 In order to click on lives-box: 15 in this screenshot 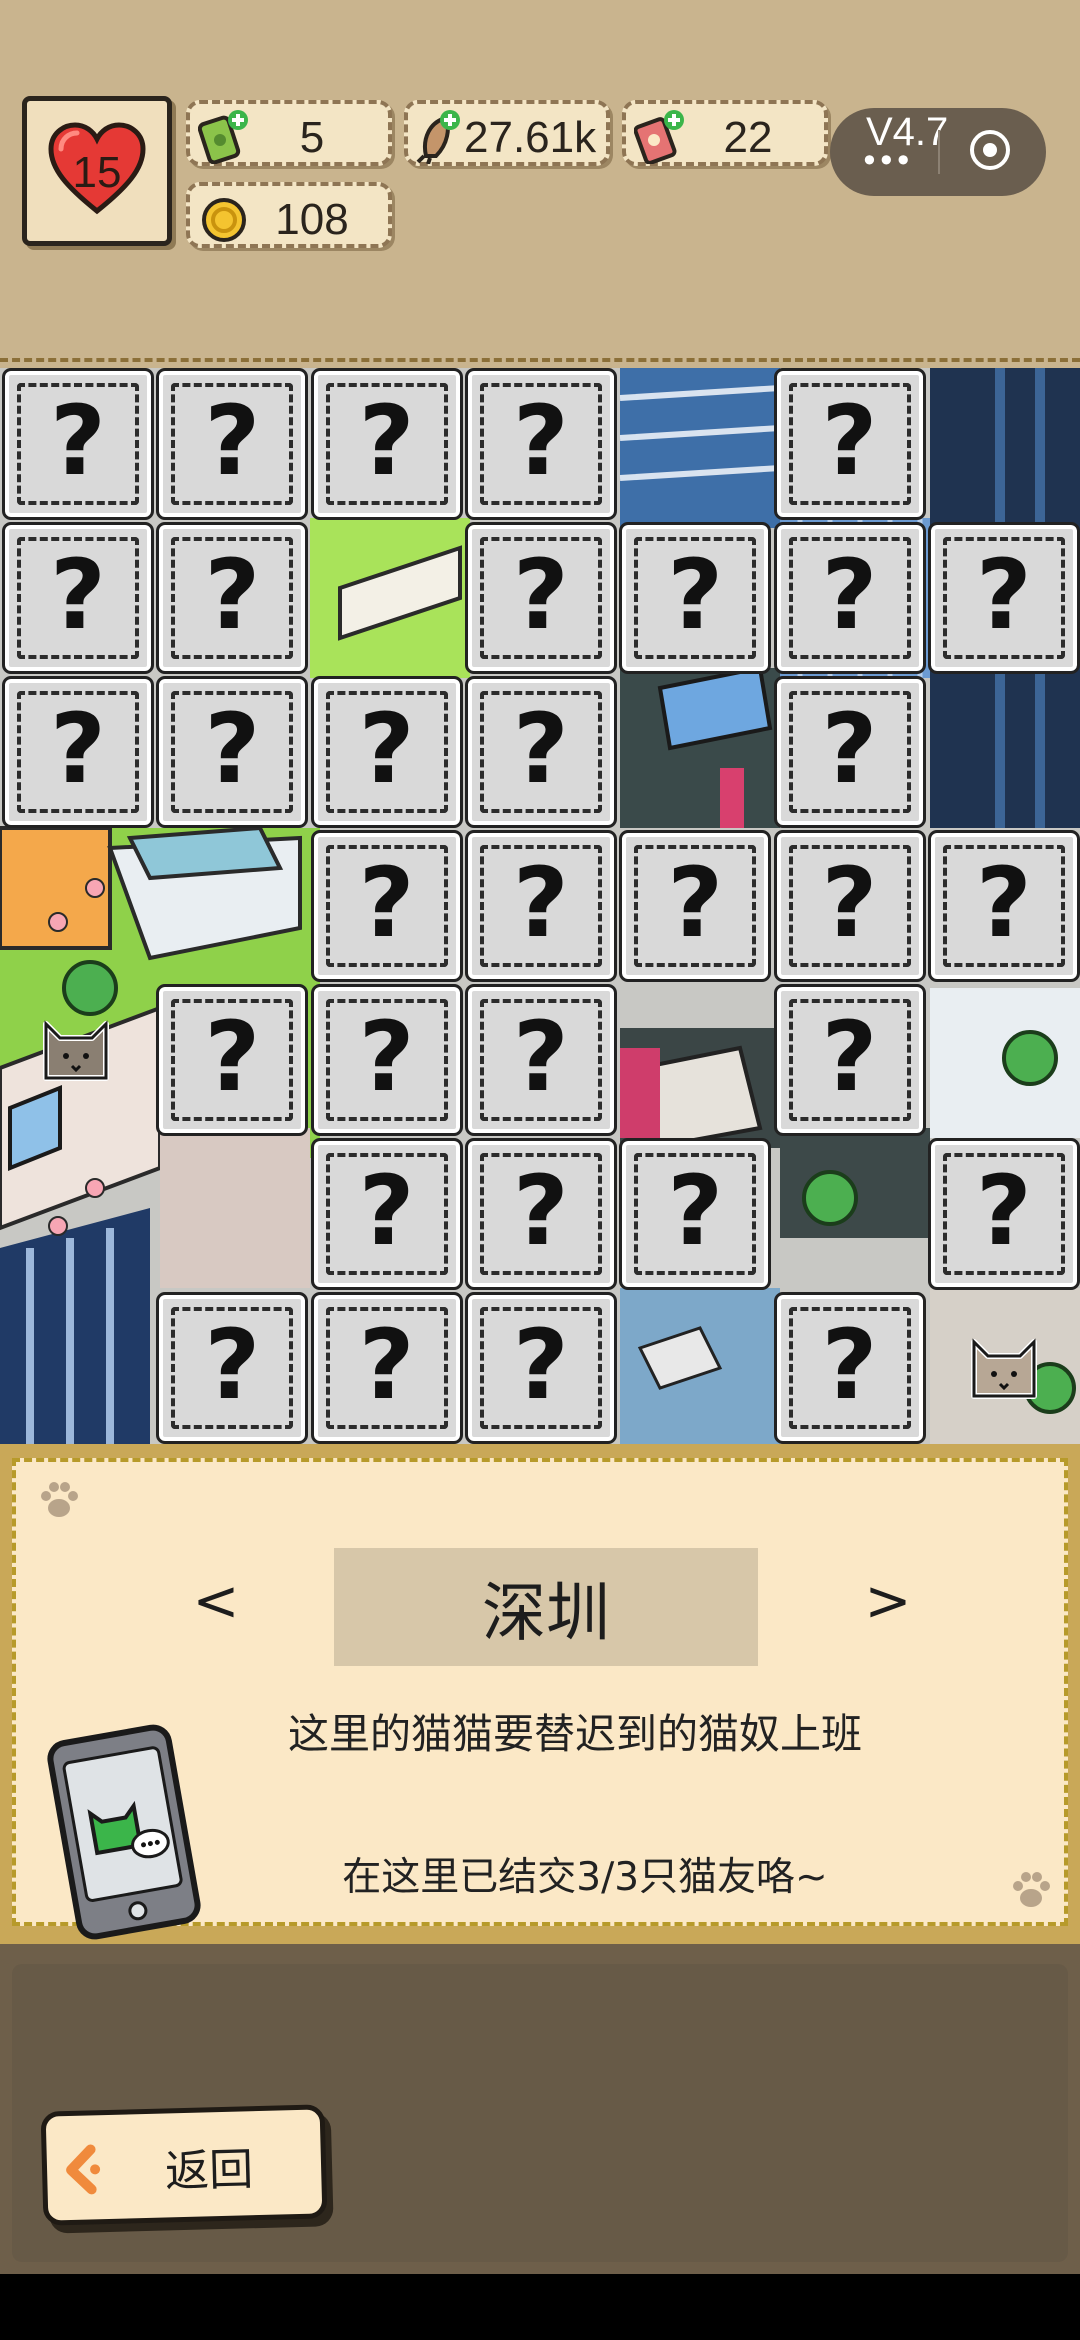, I will do `click(97, 171)`.